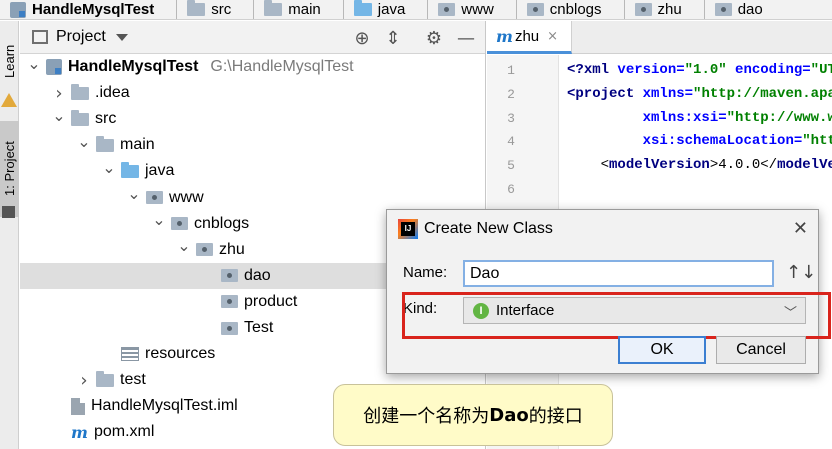 Image resolution: width=832 pixels, height=449 pixels. I want to click on cancel-button: Cancel, so click(761, 350).